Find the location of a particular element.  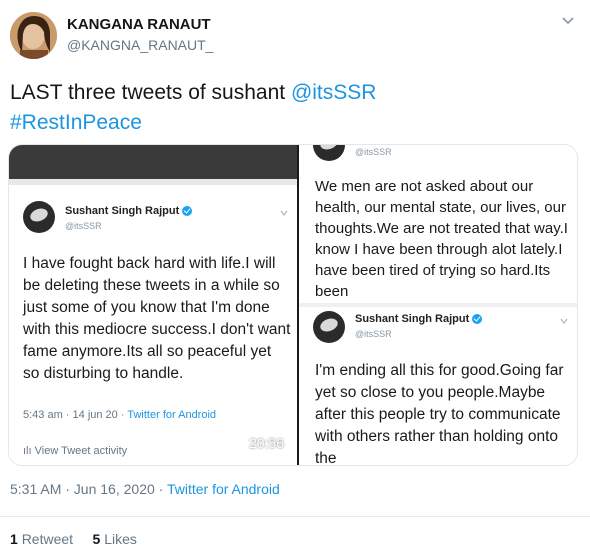

tweet-time: 5:31 AM · Jun 16, 2020 · is located at coordinates (88, 489).